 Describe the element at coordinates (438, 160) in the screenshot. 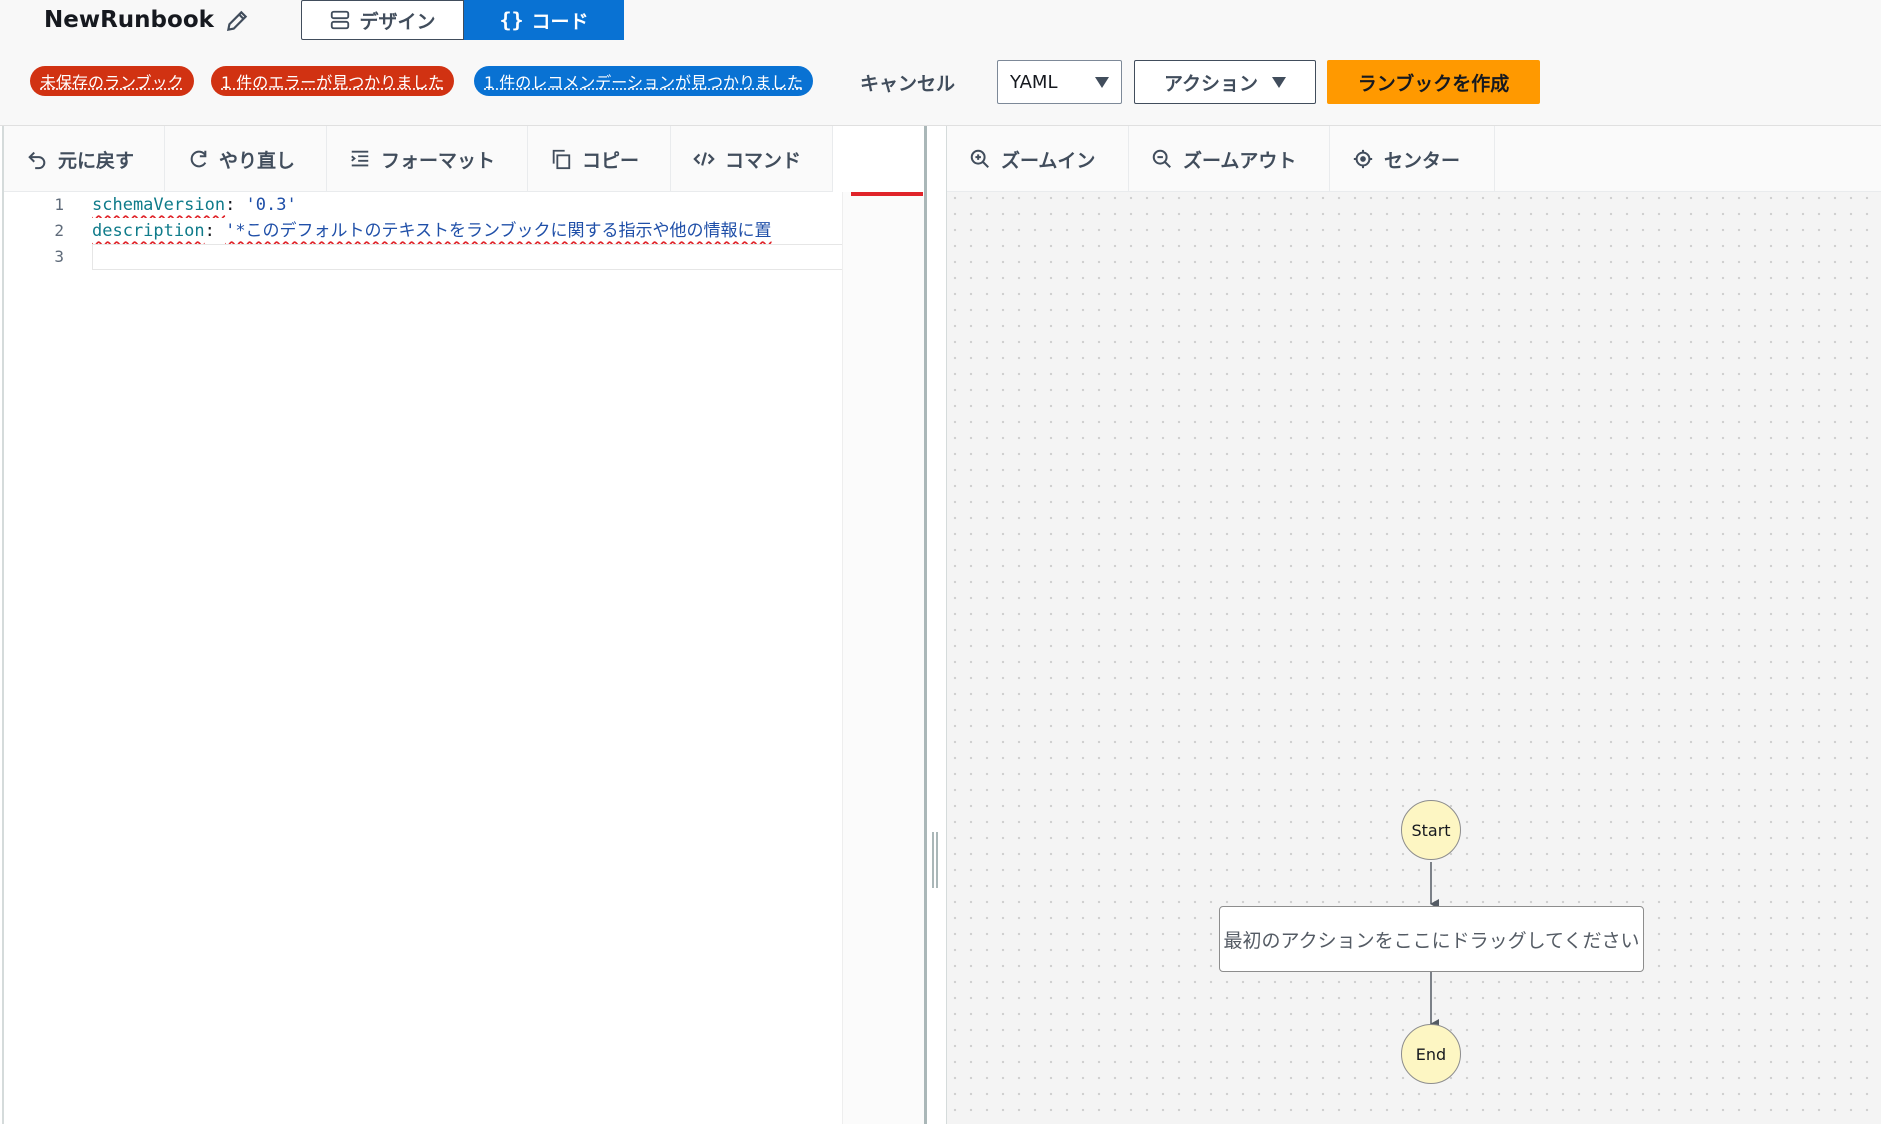

I see `format-label: フォーマット` at that location.